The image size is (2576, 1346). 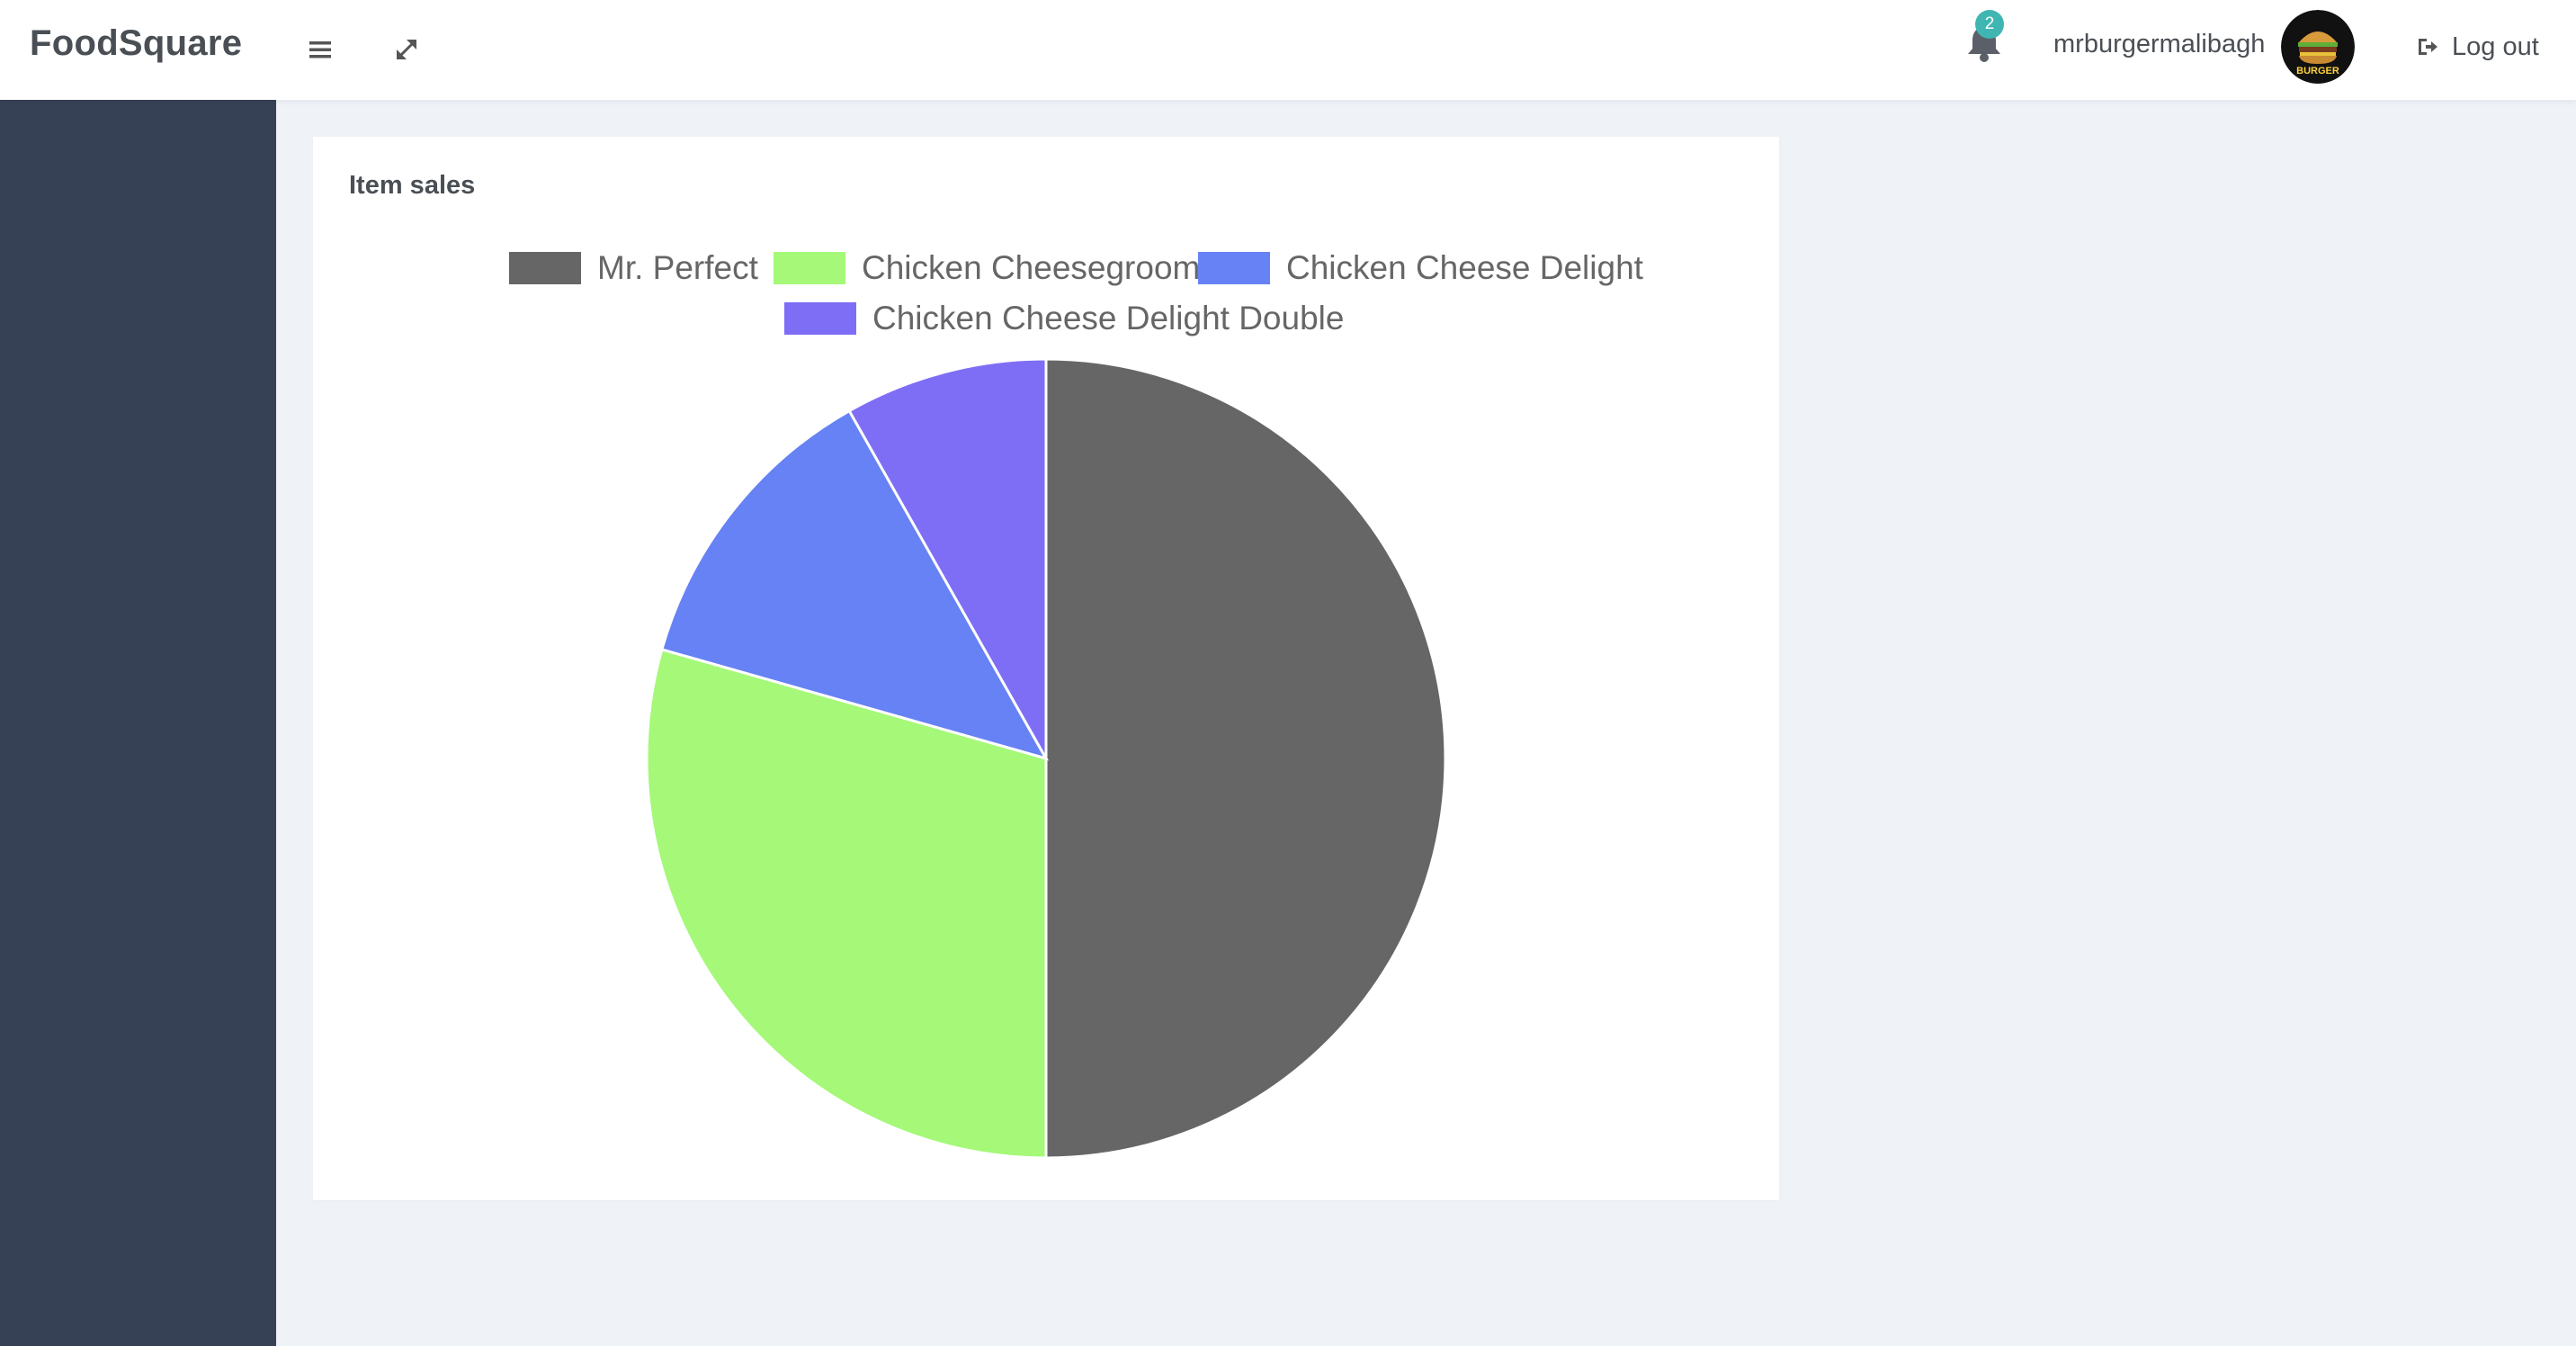 I want to click on sign-out-icon, so click(x=2428, y=47).